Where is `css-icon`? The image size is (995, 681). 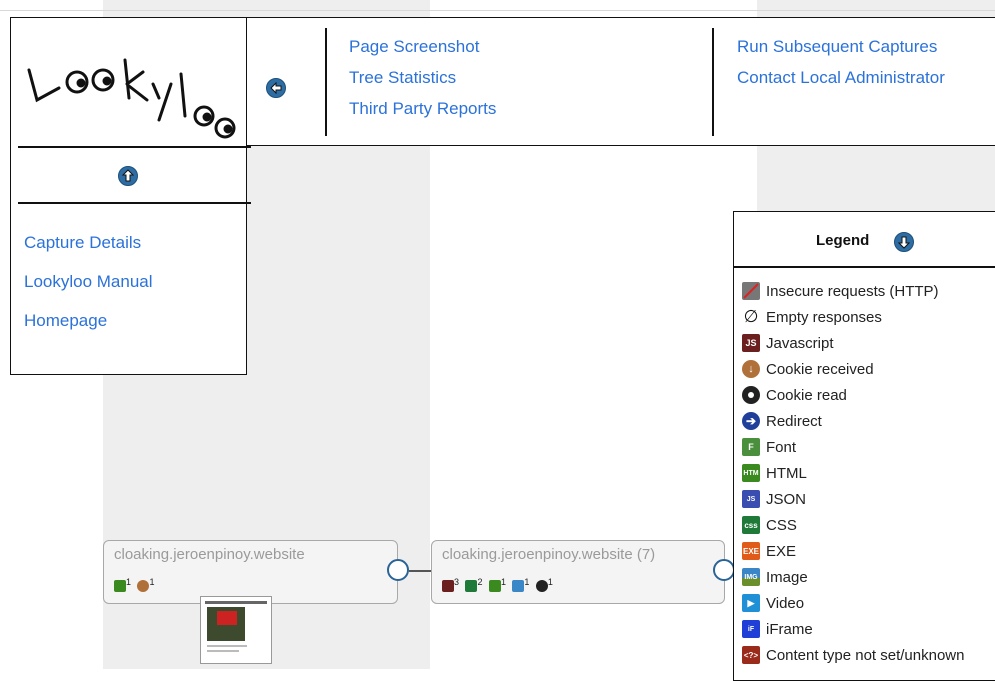 css-icon is located at coordinates (471, 585).